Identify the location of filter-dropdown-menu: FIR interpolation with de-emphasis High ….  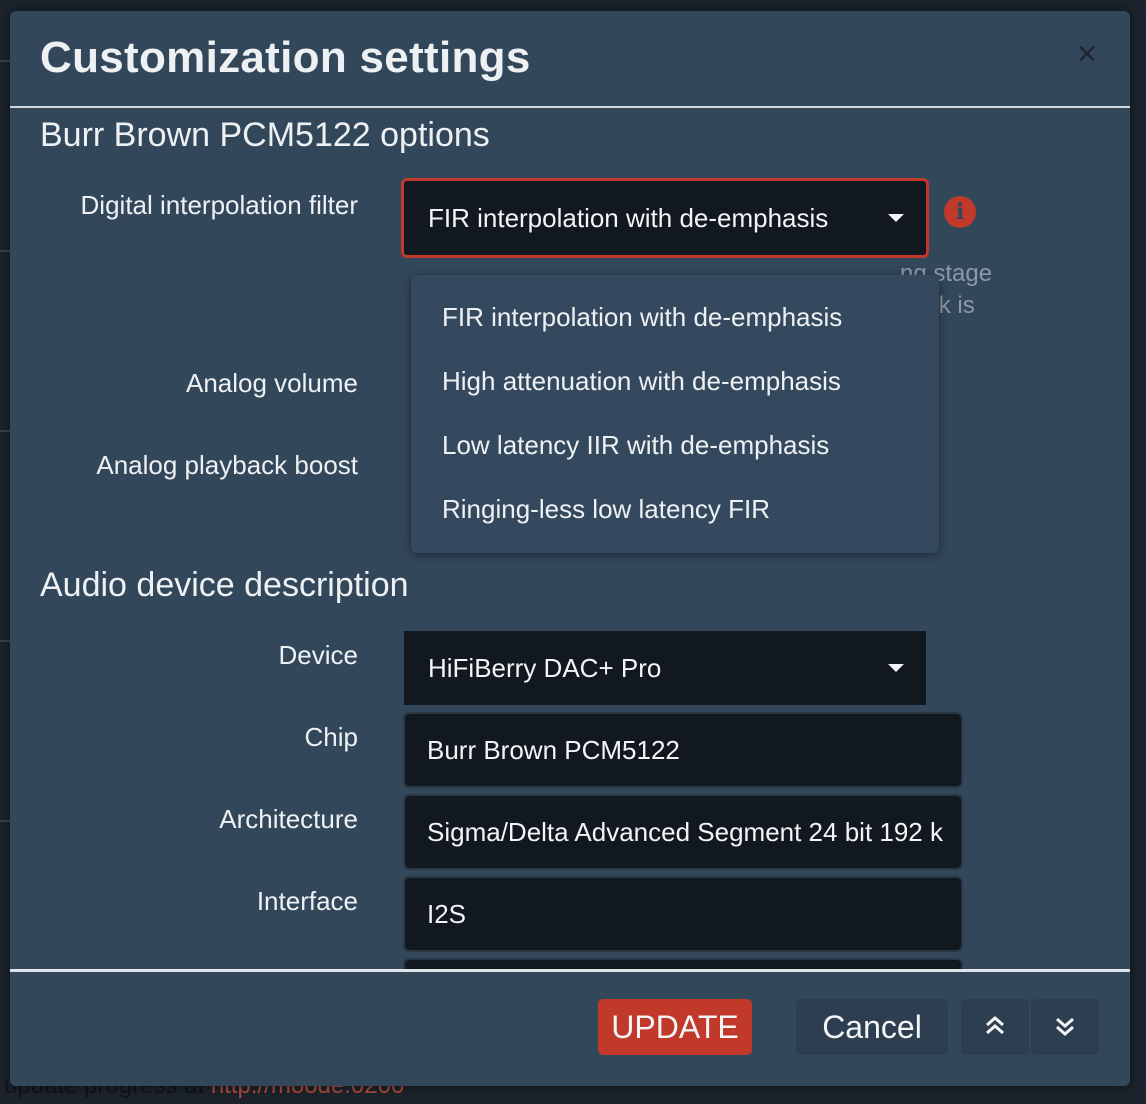
(675, 414).